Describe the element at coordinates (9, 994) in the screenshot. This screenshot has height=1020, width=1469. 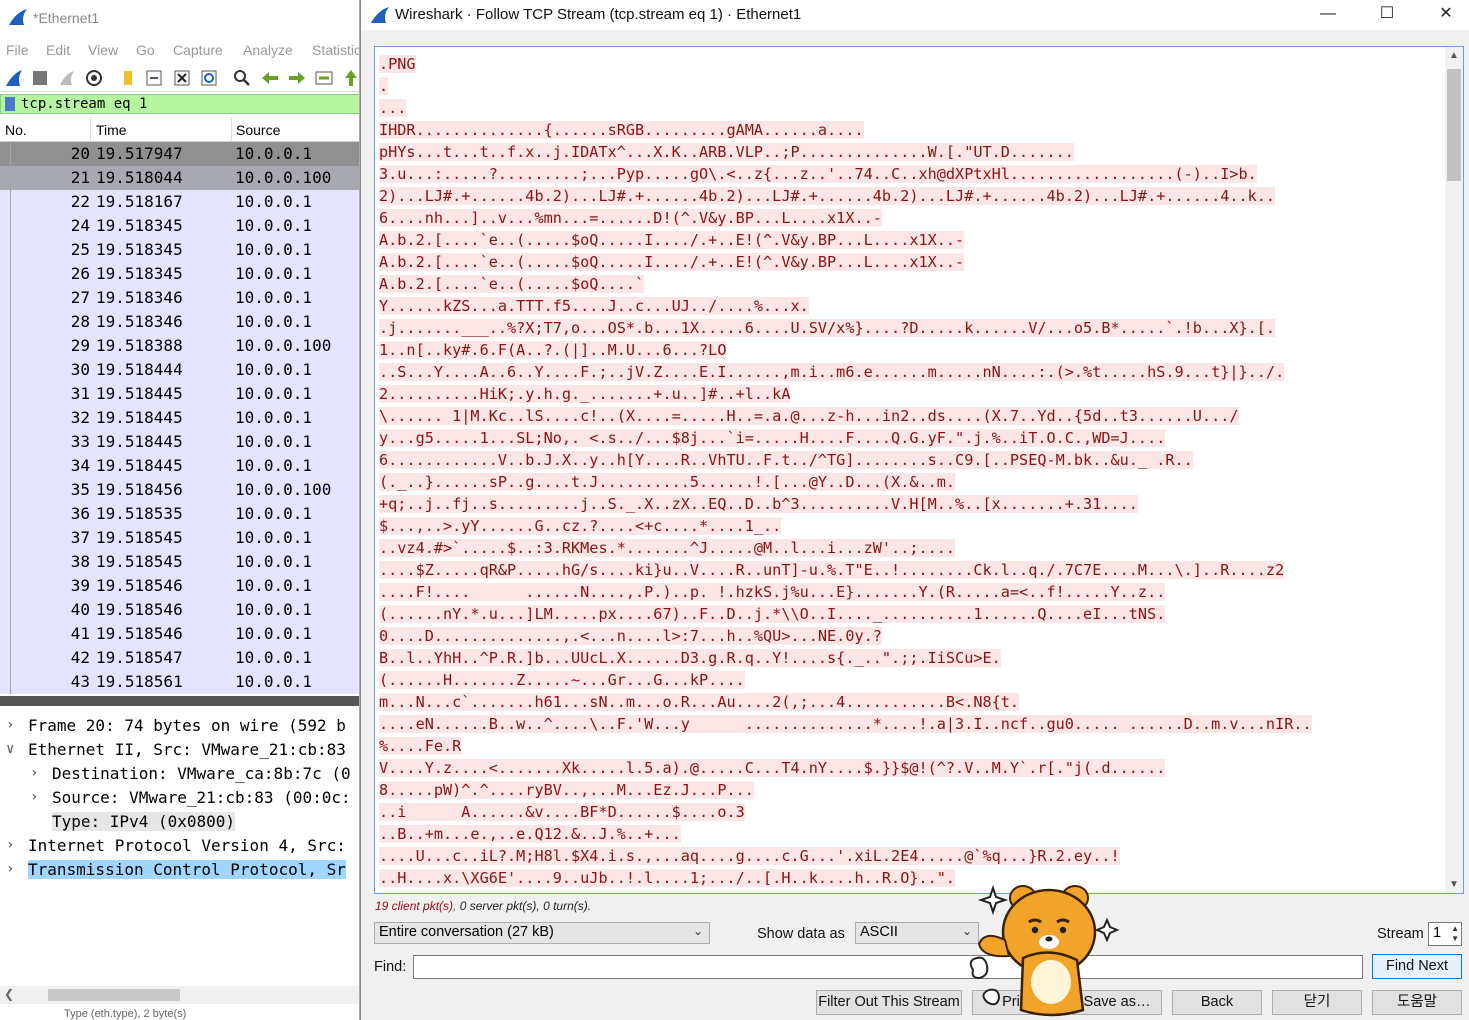
I see `scroll-left-icon: ❮` at that location.